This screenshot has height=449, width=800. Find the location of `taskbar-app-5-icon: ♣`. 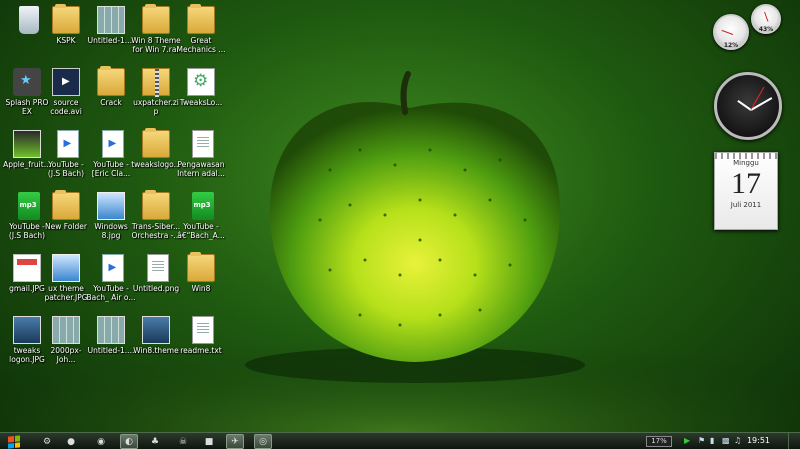

taskbar-app-5-icon: ♣ is located at coordinates (155, 441).